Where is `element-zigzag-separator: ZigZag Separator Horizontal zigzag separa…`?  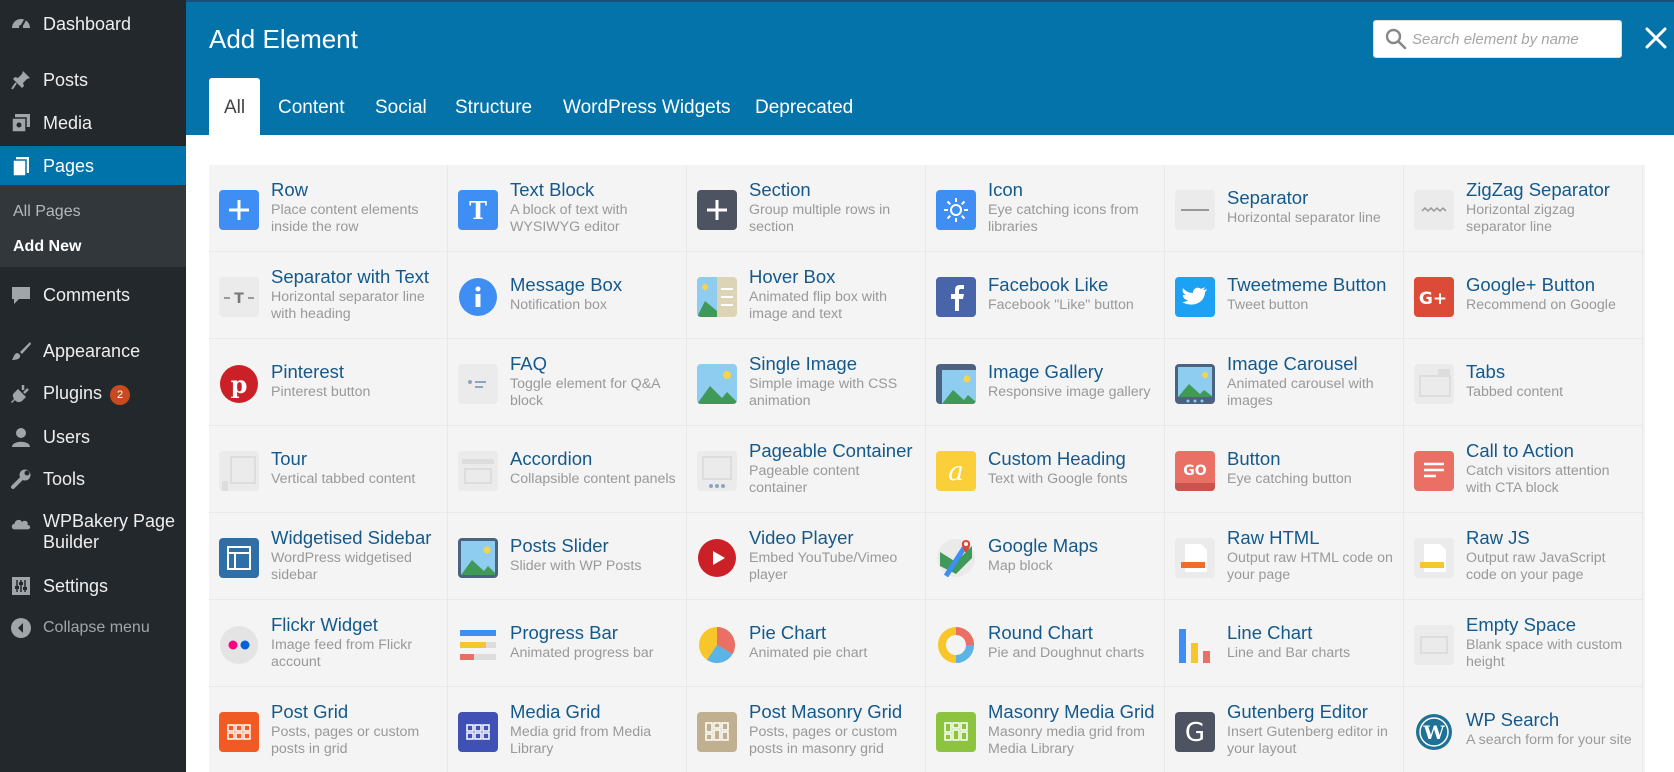
element-zigzag-separator: ZigZag Separator Horizontal zigzag separa… is located at coordinates (1523, 208).